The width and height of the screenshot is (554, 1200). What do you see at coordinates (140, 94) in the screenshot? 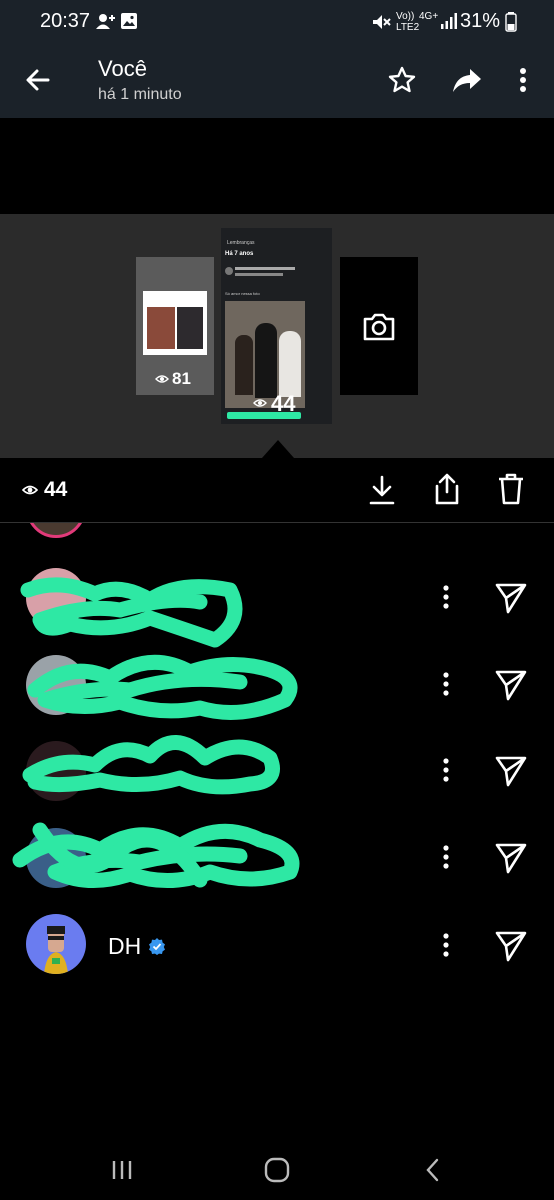
I see `page-subtitle: há 1 minuto` at bounding box center [140, 94].